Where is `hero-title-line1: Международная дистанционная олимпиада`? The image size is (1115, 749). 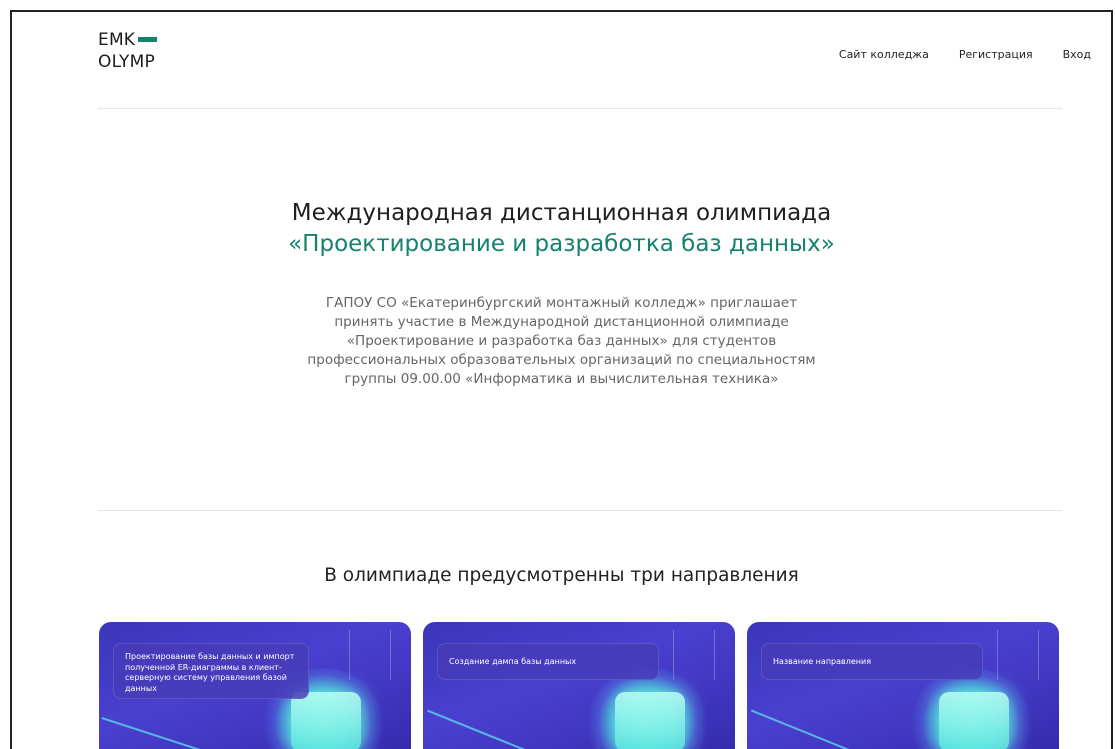 hero-title-line1: Международная дистанционная олимпиада is located at coordinates (561, 213).